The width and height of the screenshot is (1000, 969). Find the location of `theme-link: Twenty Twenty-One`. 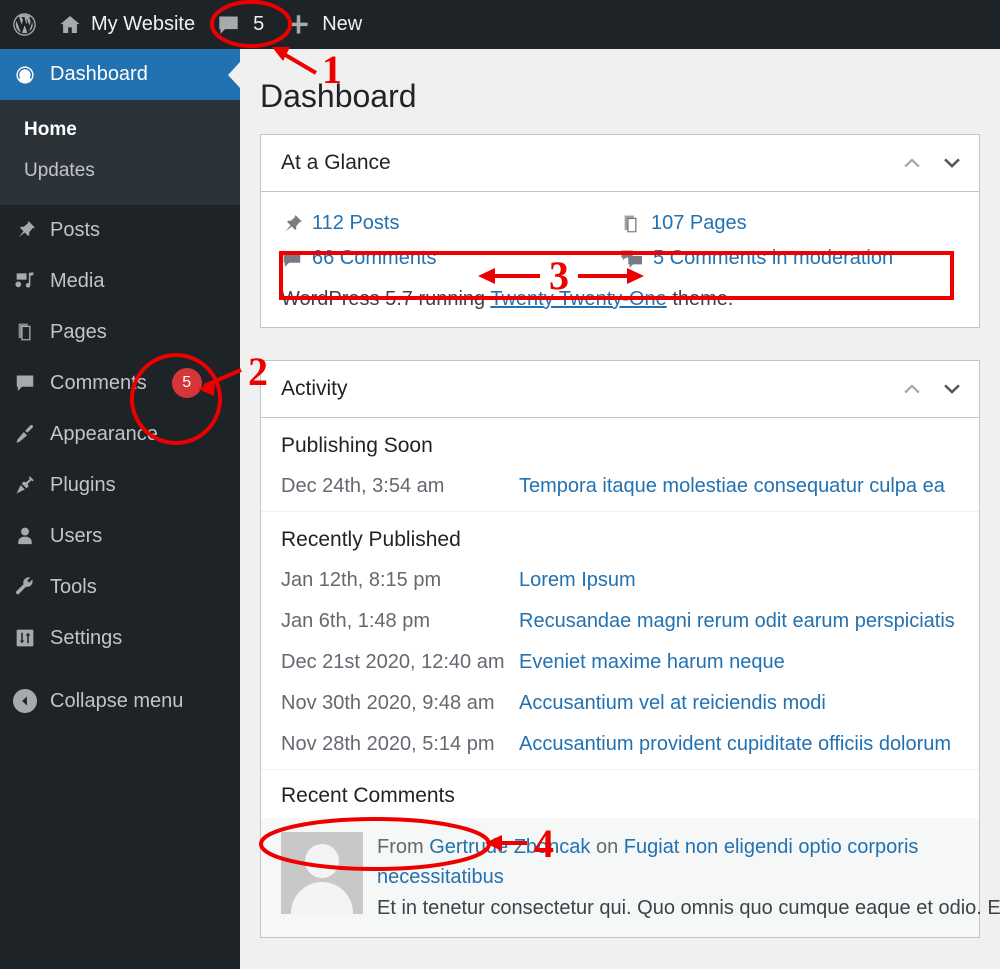

theme-link: Twenty Twenty-One is located at coordinates (578, 299).